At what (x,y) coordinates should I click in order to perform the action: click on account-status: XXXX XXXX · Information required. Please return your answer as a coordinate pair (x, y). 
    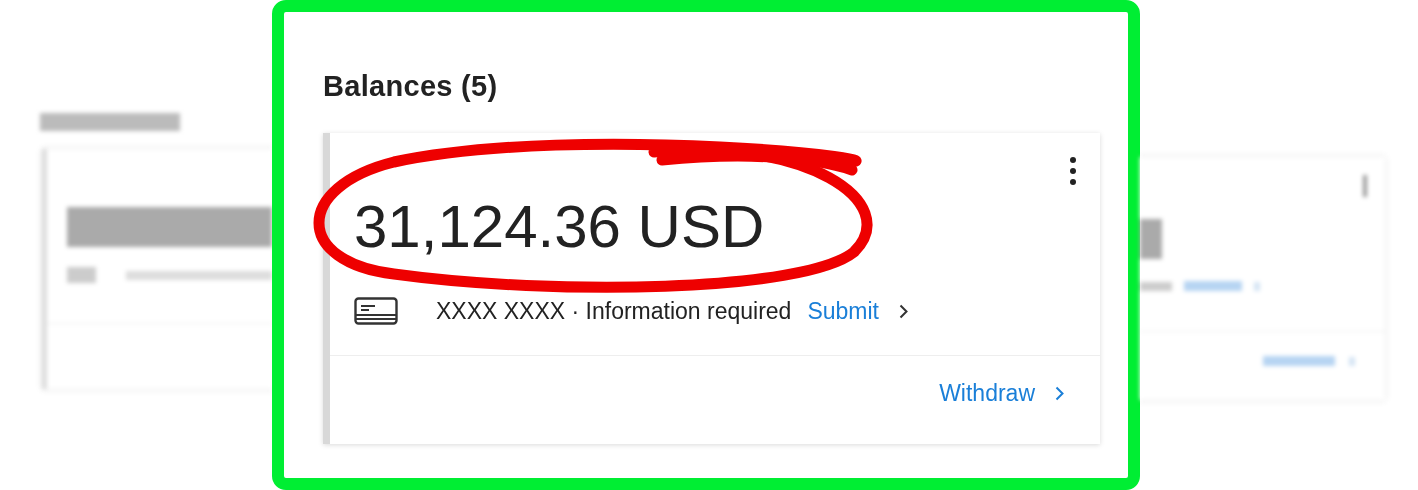
    Looking at the image, I should click on (614, 311).